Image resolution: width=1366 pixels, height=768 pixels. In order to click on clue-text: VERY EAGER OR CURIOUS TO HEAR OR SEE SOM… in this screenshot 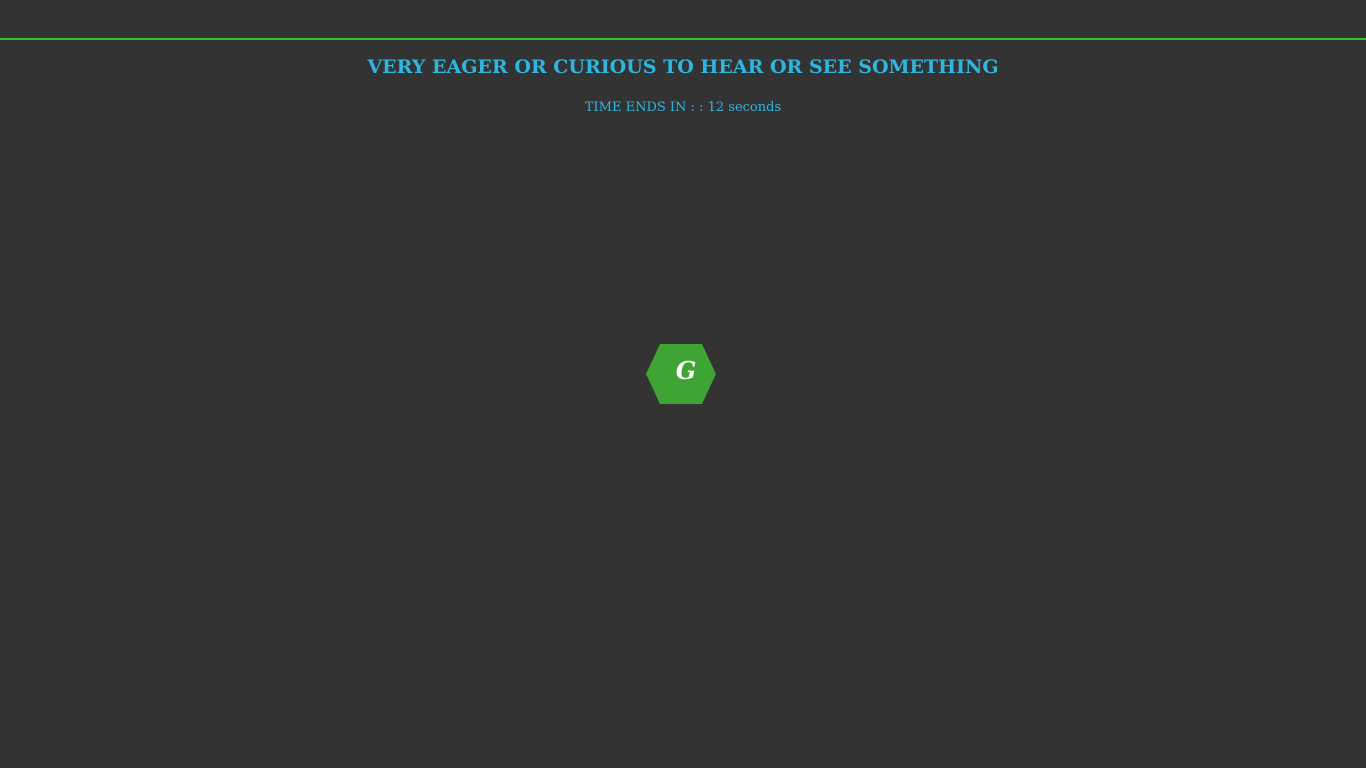, I will do `click(683, 67)`.